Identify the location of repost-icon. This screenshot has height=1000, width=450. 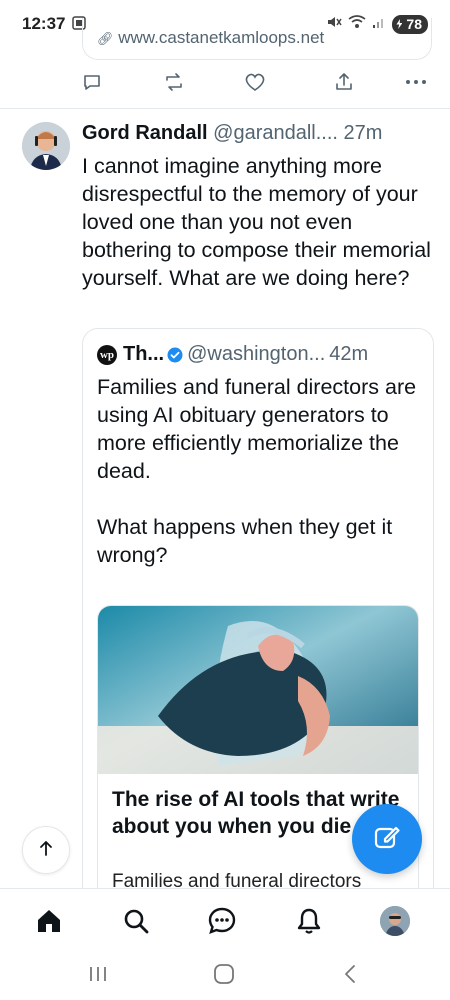
(174, 82).